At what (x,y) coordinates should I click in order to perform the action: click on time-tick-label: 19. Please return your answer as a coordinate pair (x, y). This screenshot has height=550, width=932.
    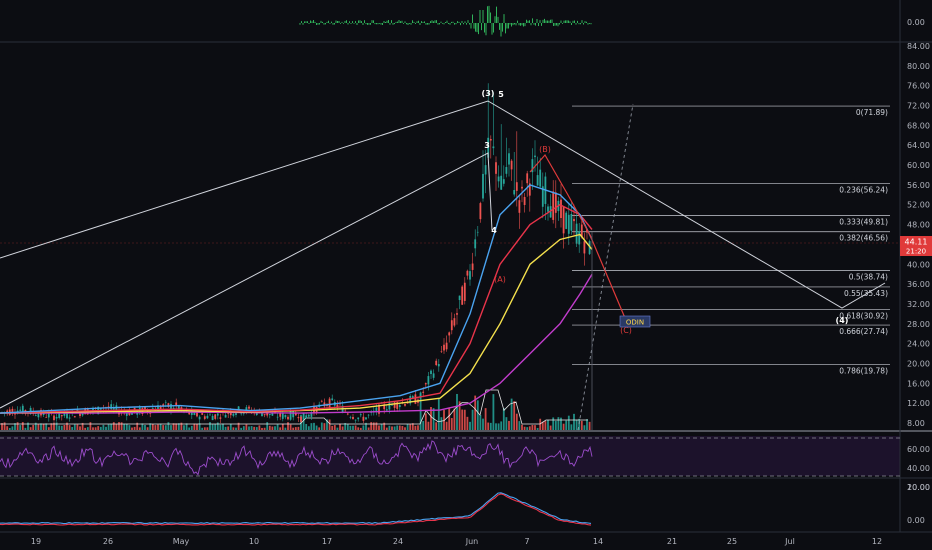
    Looking at the image, I should click on (36, 541).